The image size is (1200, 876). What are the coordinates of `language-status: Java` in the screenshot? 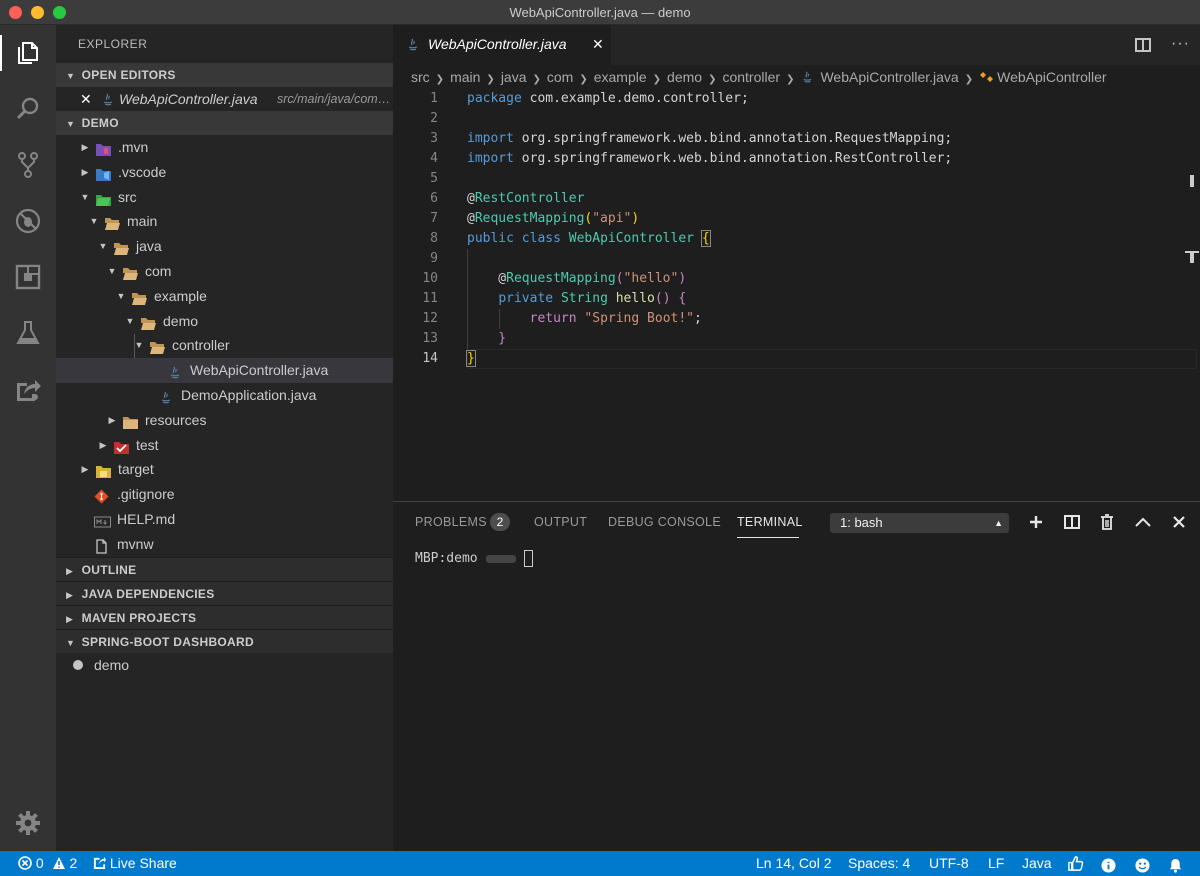 It's located at (1037, 863).